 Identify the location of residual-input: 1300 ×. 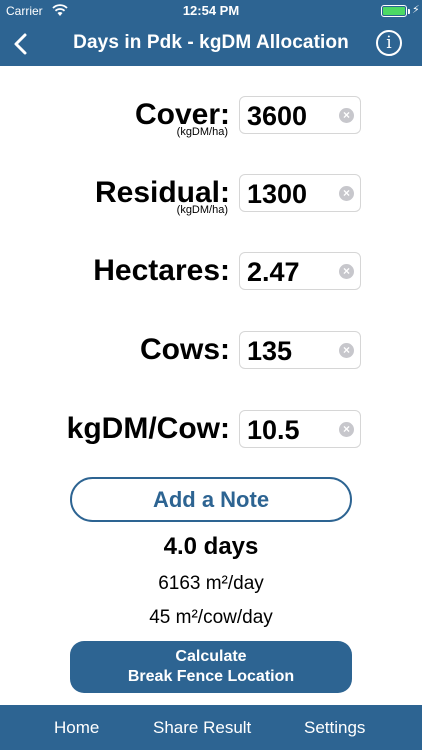
(300, 193).